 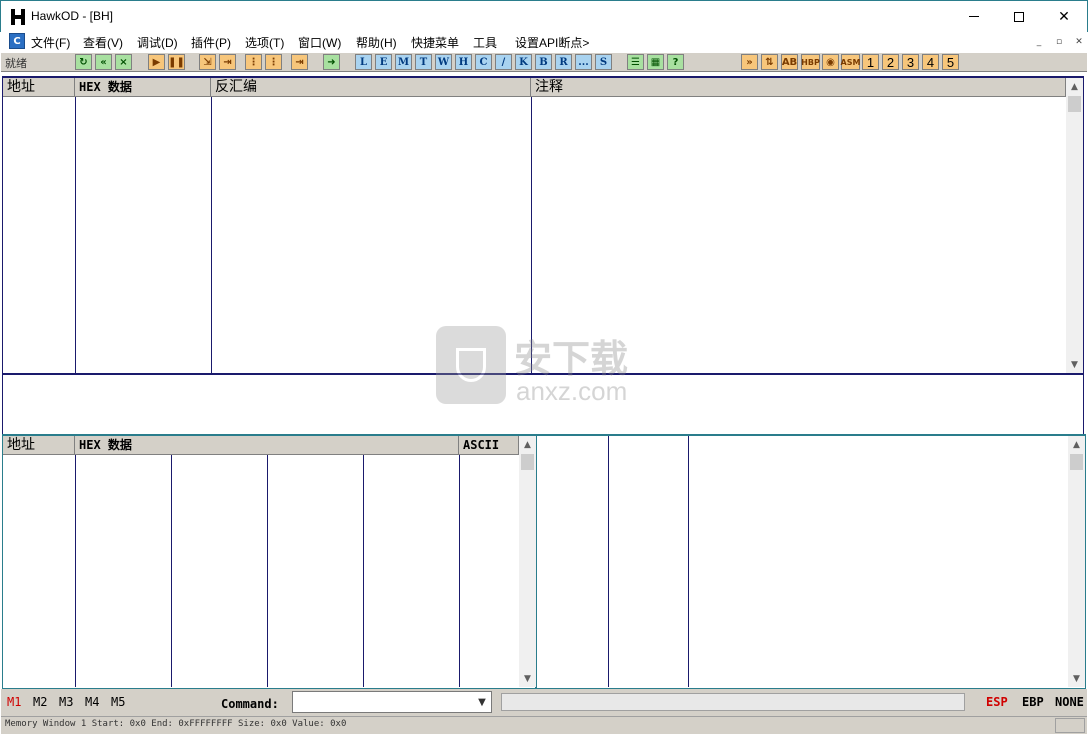 What do you see at coordinates (890, 62) in the screenshot?
I see `bookmark-2-button: 2` at bounding box center [890, 62].